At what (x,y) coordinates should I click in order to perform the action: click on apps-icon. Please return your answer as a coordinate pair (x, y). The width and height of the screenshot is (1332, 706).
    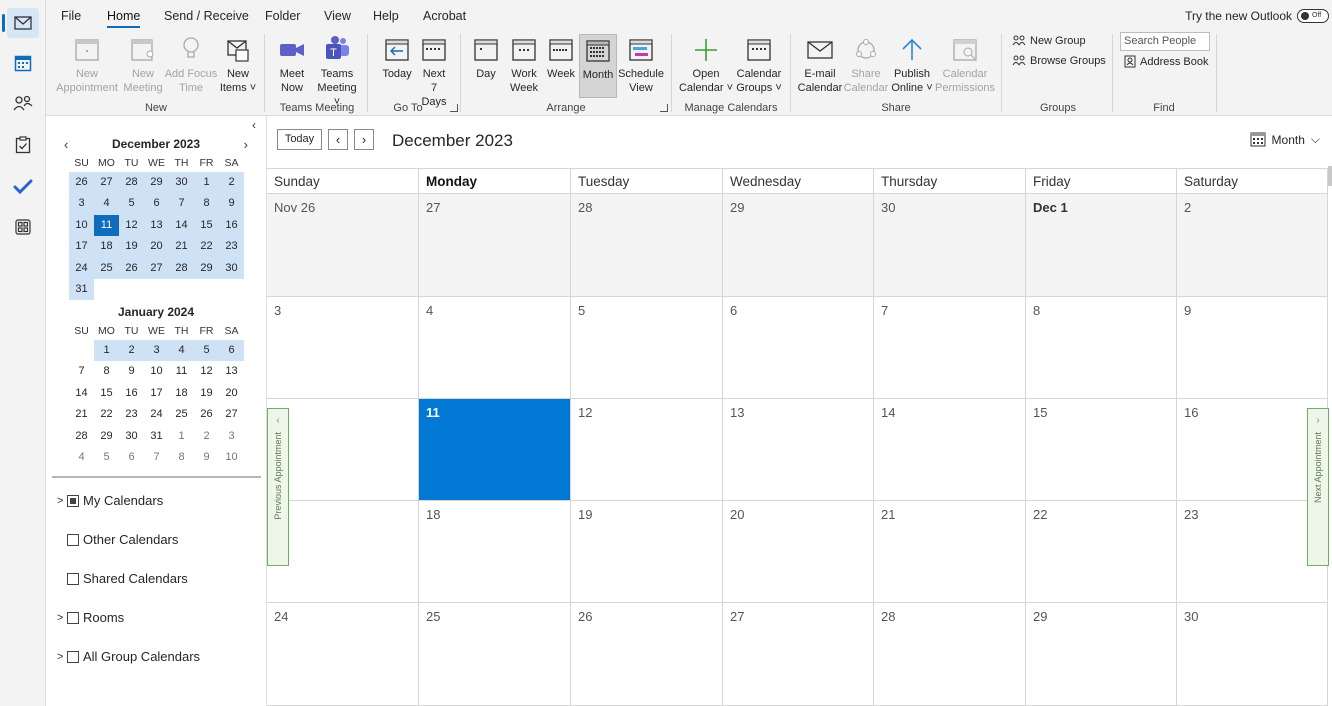
    Looking at the image, I should click on (23, 227).